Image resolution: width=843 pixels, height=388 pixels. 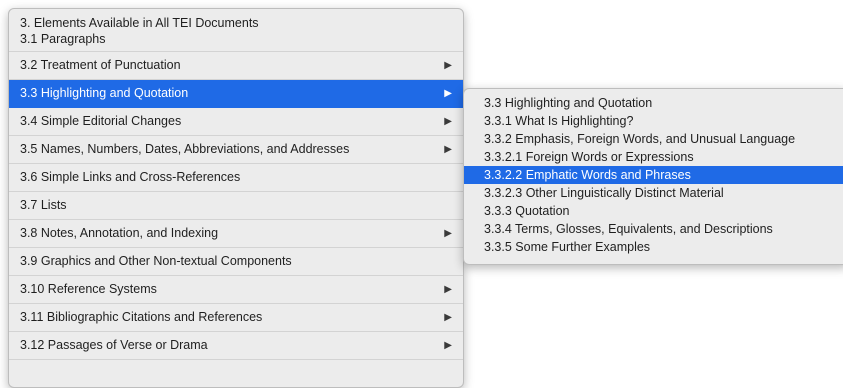 What do you see at coordinates (130, 177) in the screenshot?
I see `menu-item-label: 3.6 Simple Links and Cross-References` at bounding box center [130, 177].